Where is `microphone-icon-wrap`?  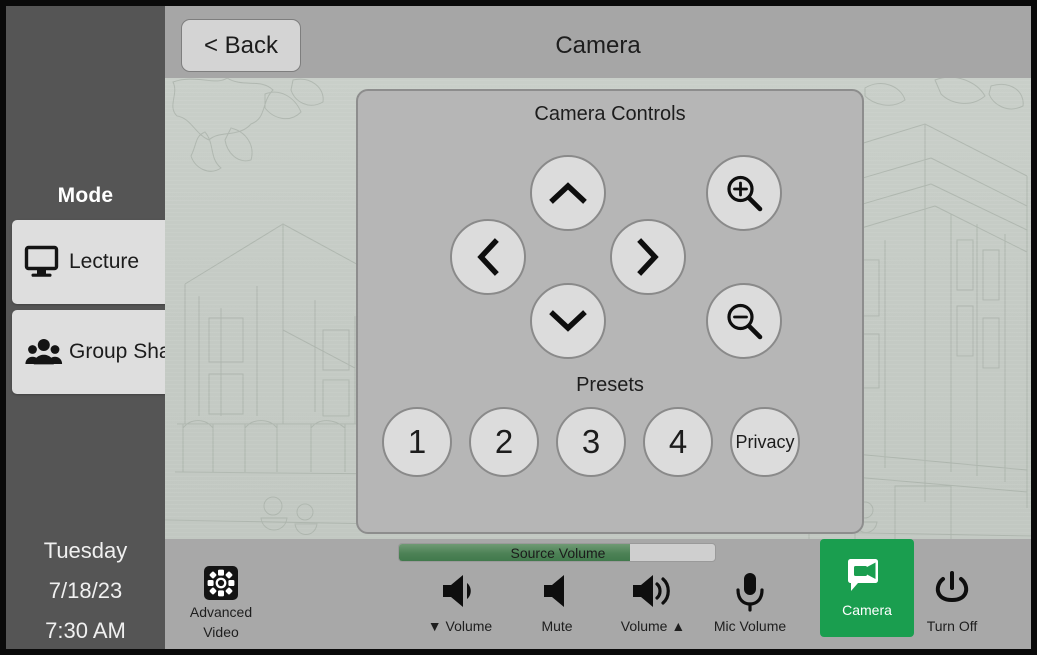 microphone-icon-wrap is located at coordinates (750, 591).